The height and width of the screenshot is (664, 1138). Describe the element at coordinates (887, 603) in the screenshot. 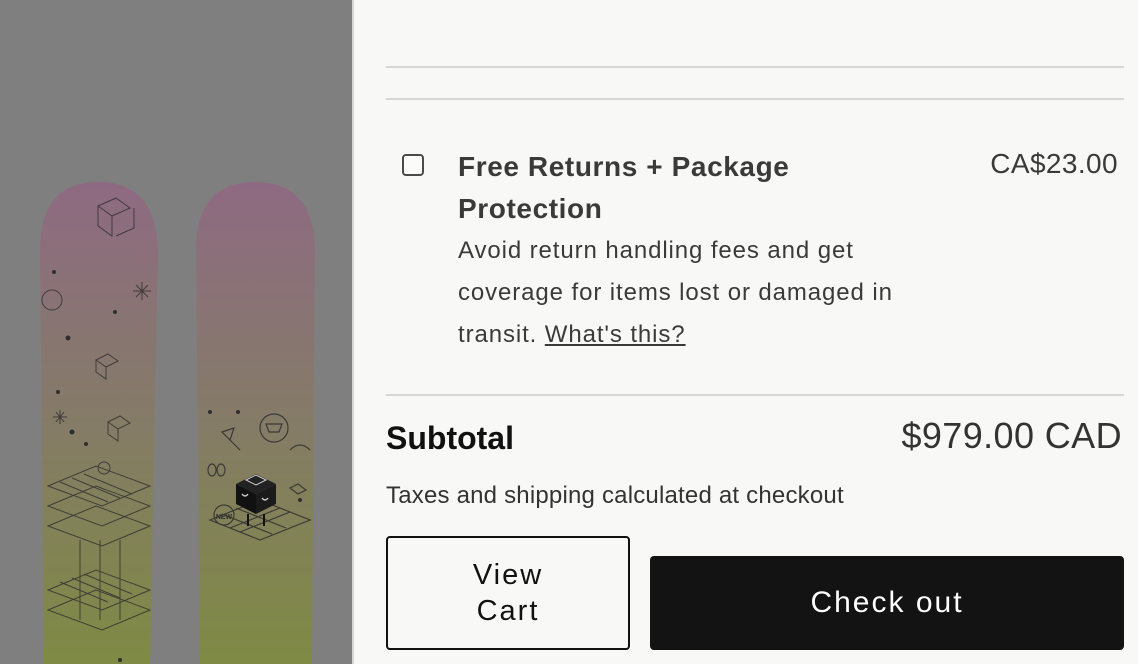

I see `checkout-button: Check out` at that location.